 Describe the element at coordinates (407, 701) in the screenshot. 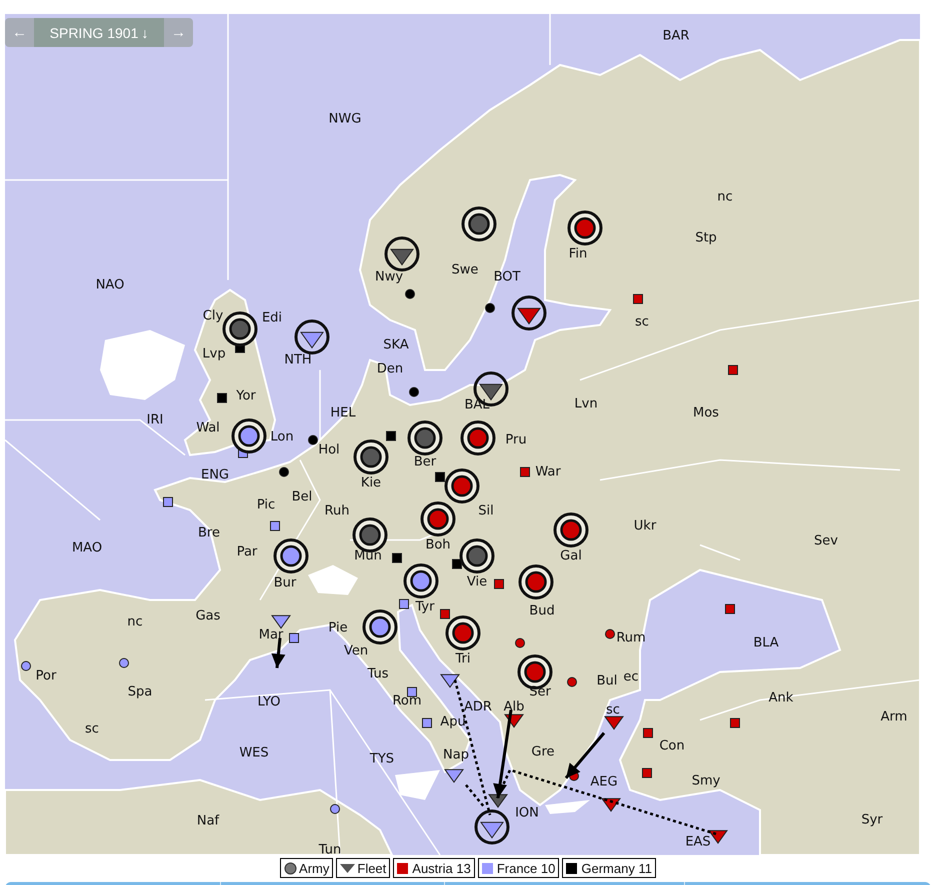

I see `region-label: Rom` at that location.